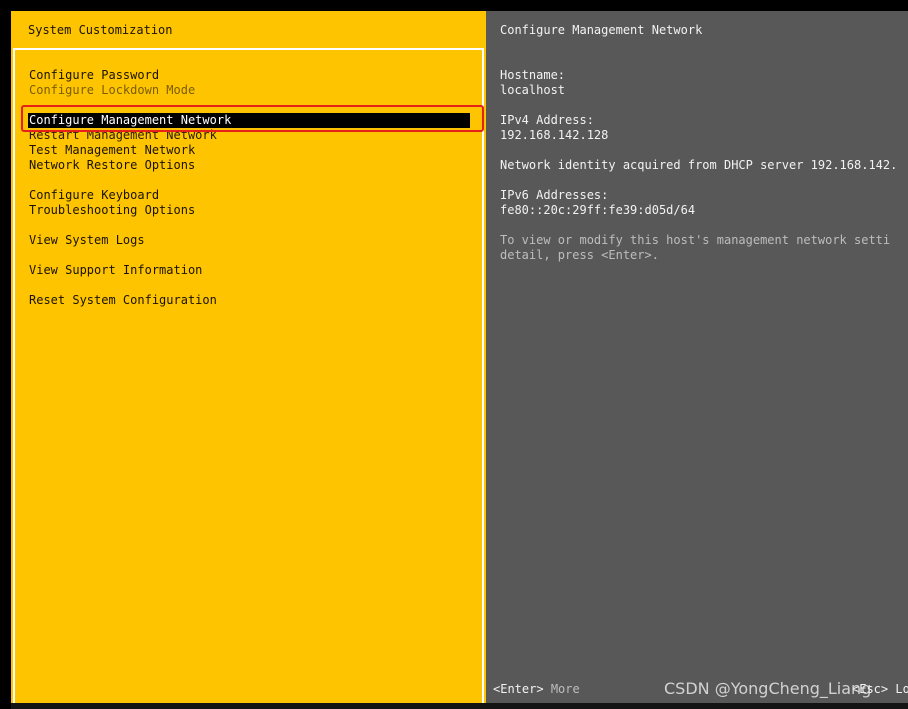 The width and height of the screenshot is (908, 709). Describe the element at coordinates (454, 5) in the screenshot. I see `top-bar` at that location.